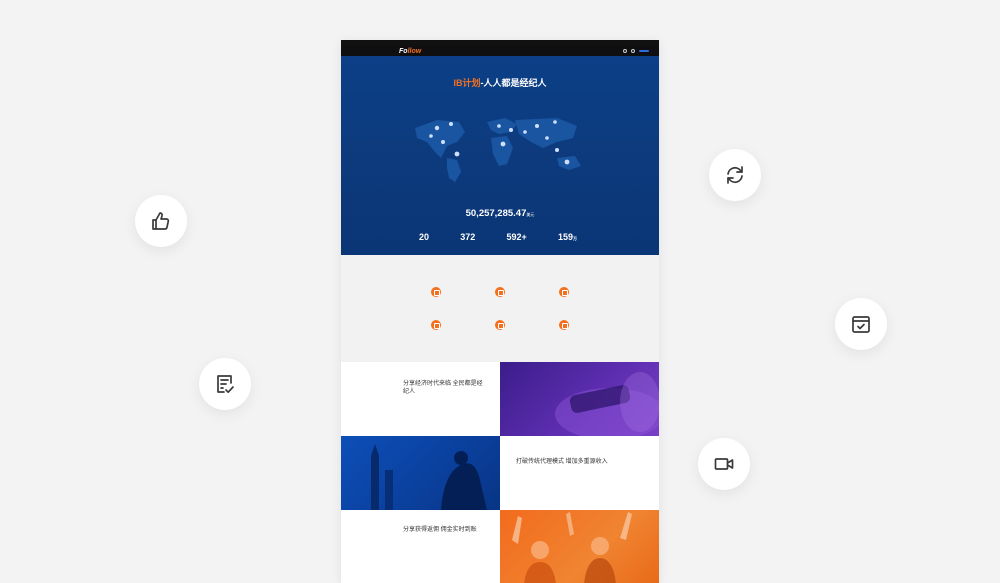  I want to click on stat-item: 592+, so click(516, 237).